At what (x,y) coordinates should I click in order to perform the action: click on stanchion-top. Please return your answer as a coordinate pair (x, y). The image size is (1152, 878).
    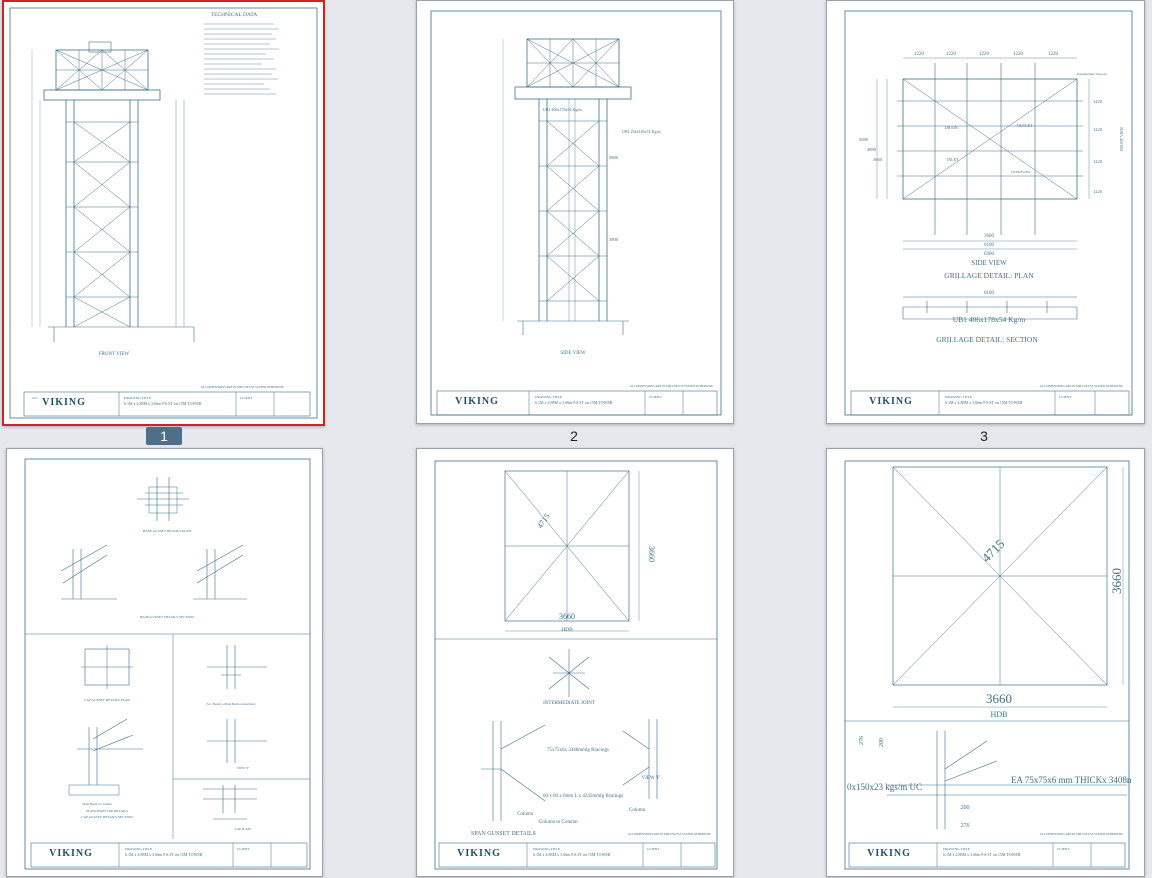
    Looking at the image, I should click on (105, 757).